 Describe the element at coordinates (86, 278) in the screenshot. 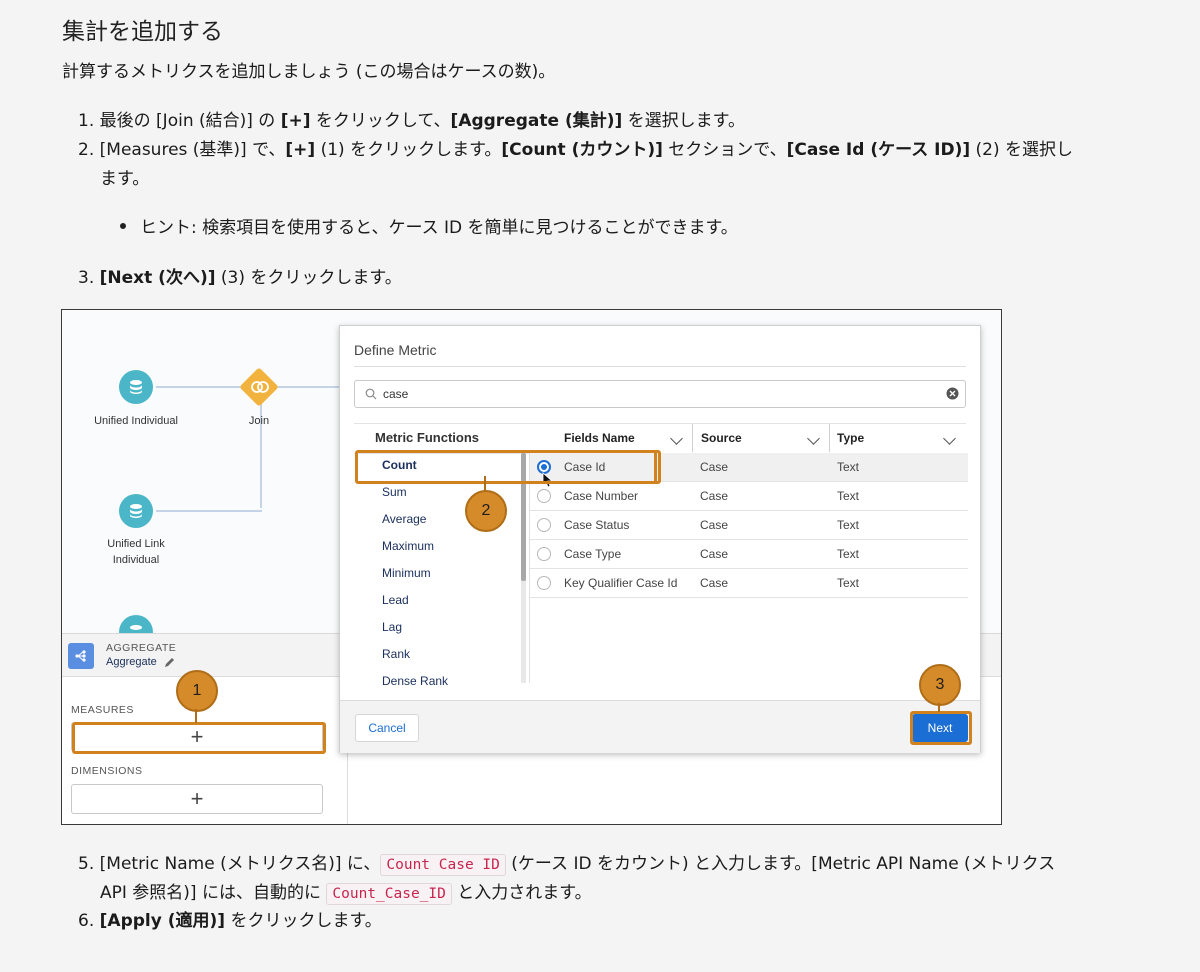

I see `step-number: 3.` at that location.